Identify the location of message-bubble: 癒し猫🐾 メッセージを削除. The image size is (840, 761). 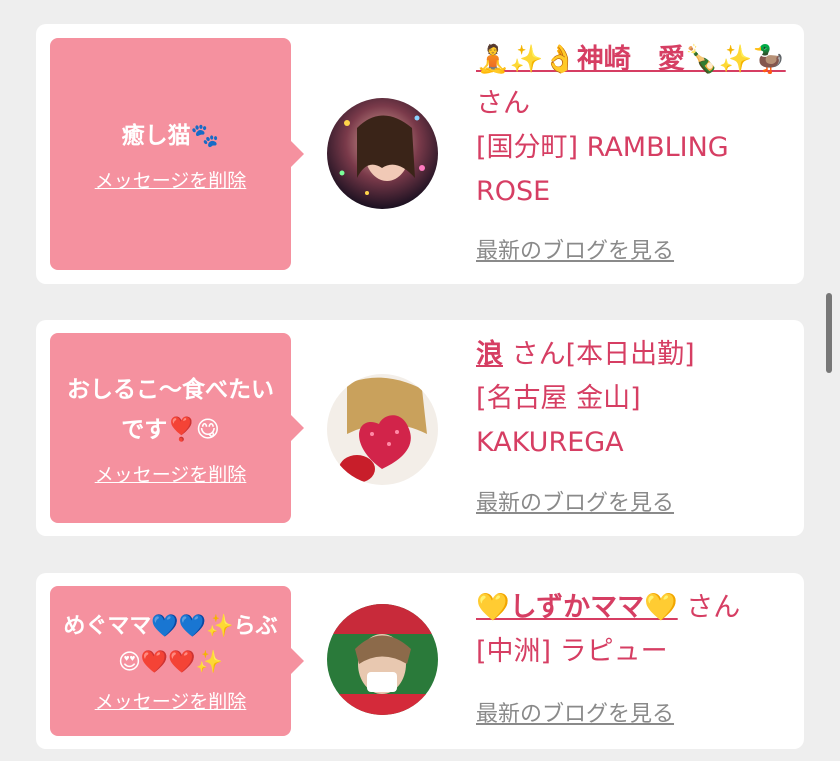
(177, 154).